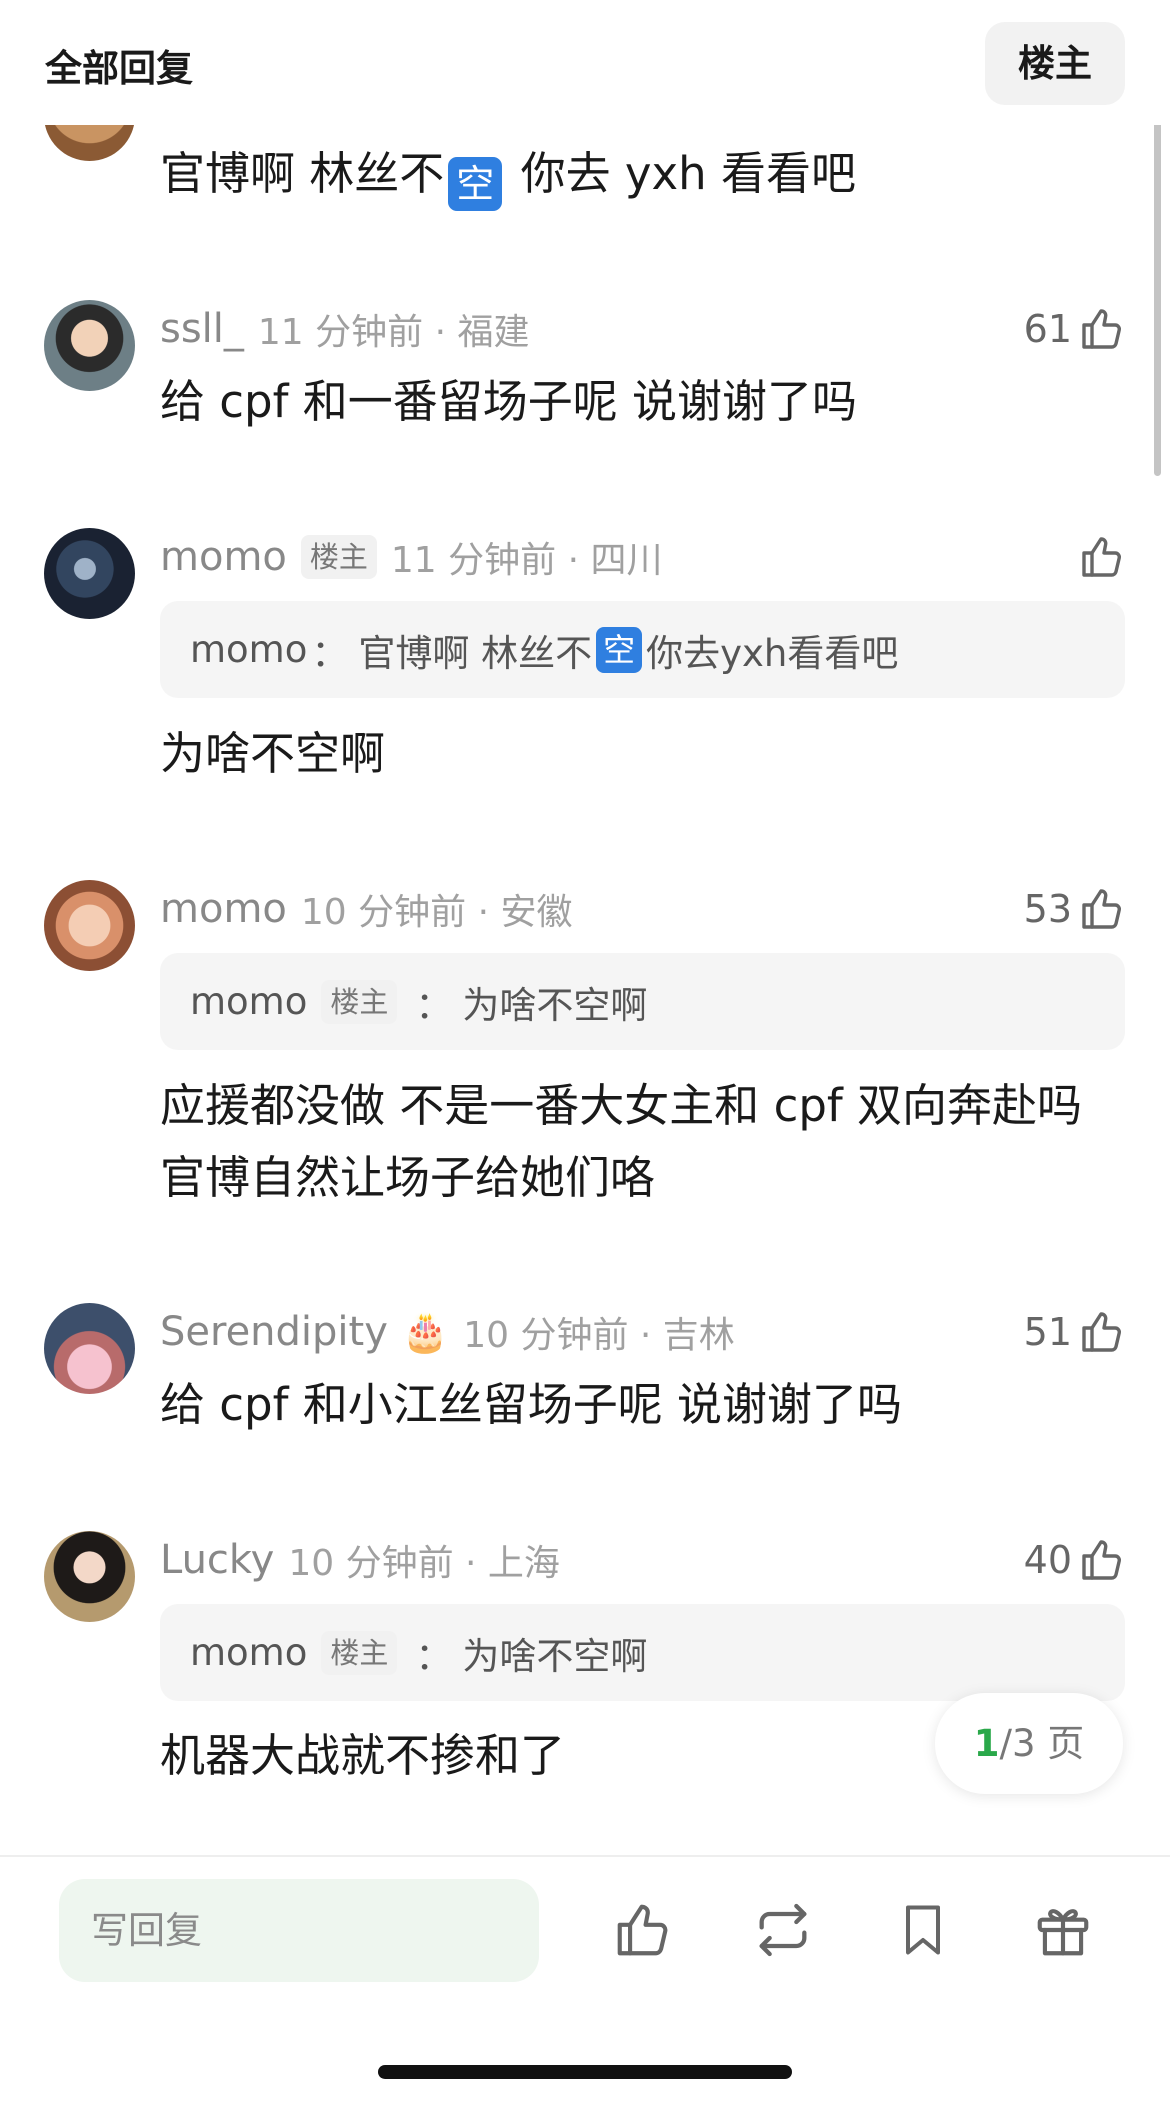 This screenshot has height=2104, width=1170. Describe the element at coordinates (531, 1404) in the screenshot. I see `comment-text: 给 cpf 和小江丝留场子呢 说谢谢了吗` at that location.